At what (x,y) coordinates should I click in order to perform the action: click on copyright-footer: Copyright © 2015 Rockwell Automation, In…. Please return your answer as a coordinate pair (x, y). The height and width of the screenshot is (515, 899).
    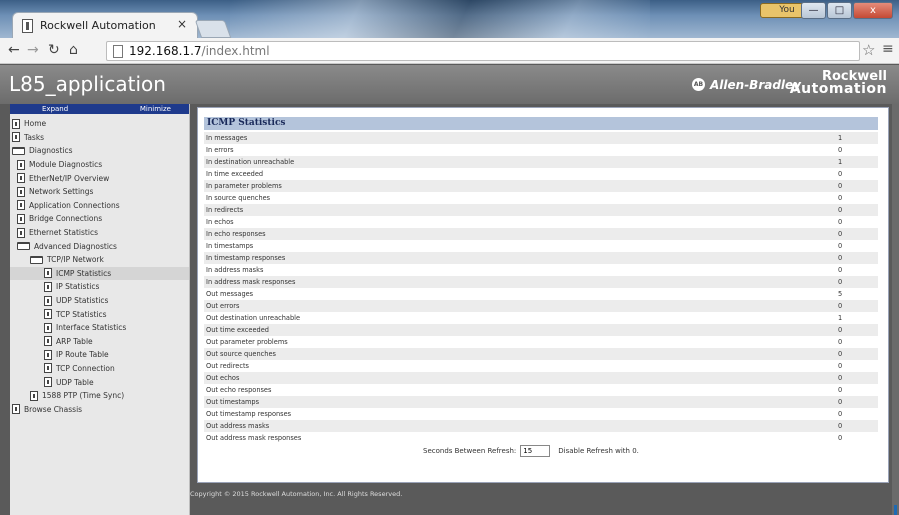
    Looking at the image, I should click on (296, 494).